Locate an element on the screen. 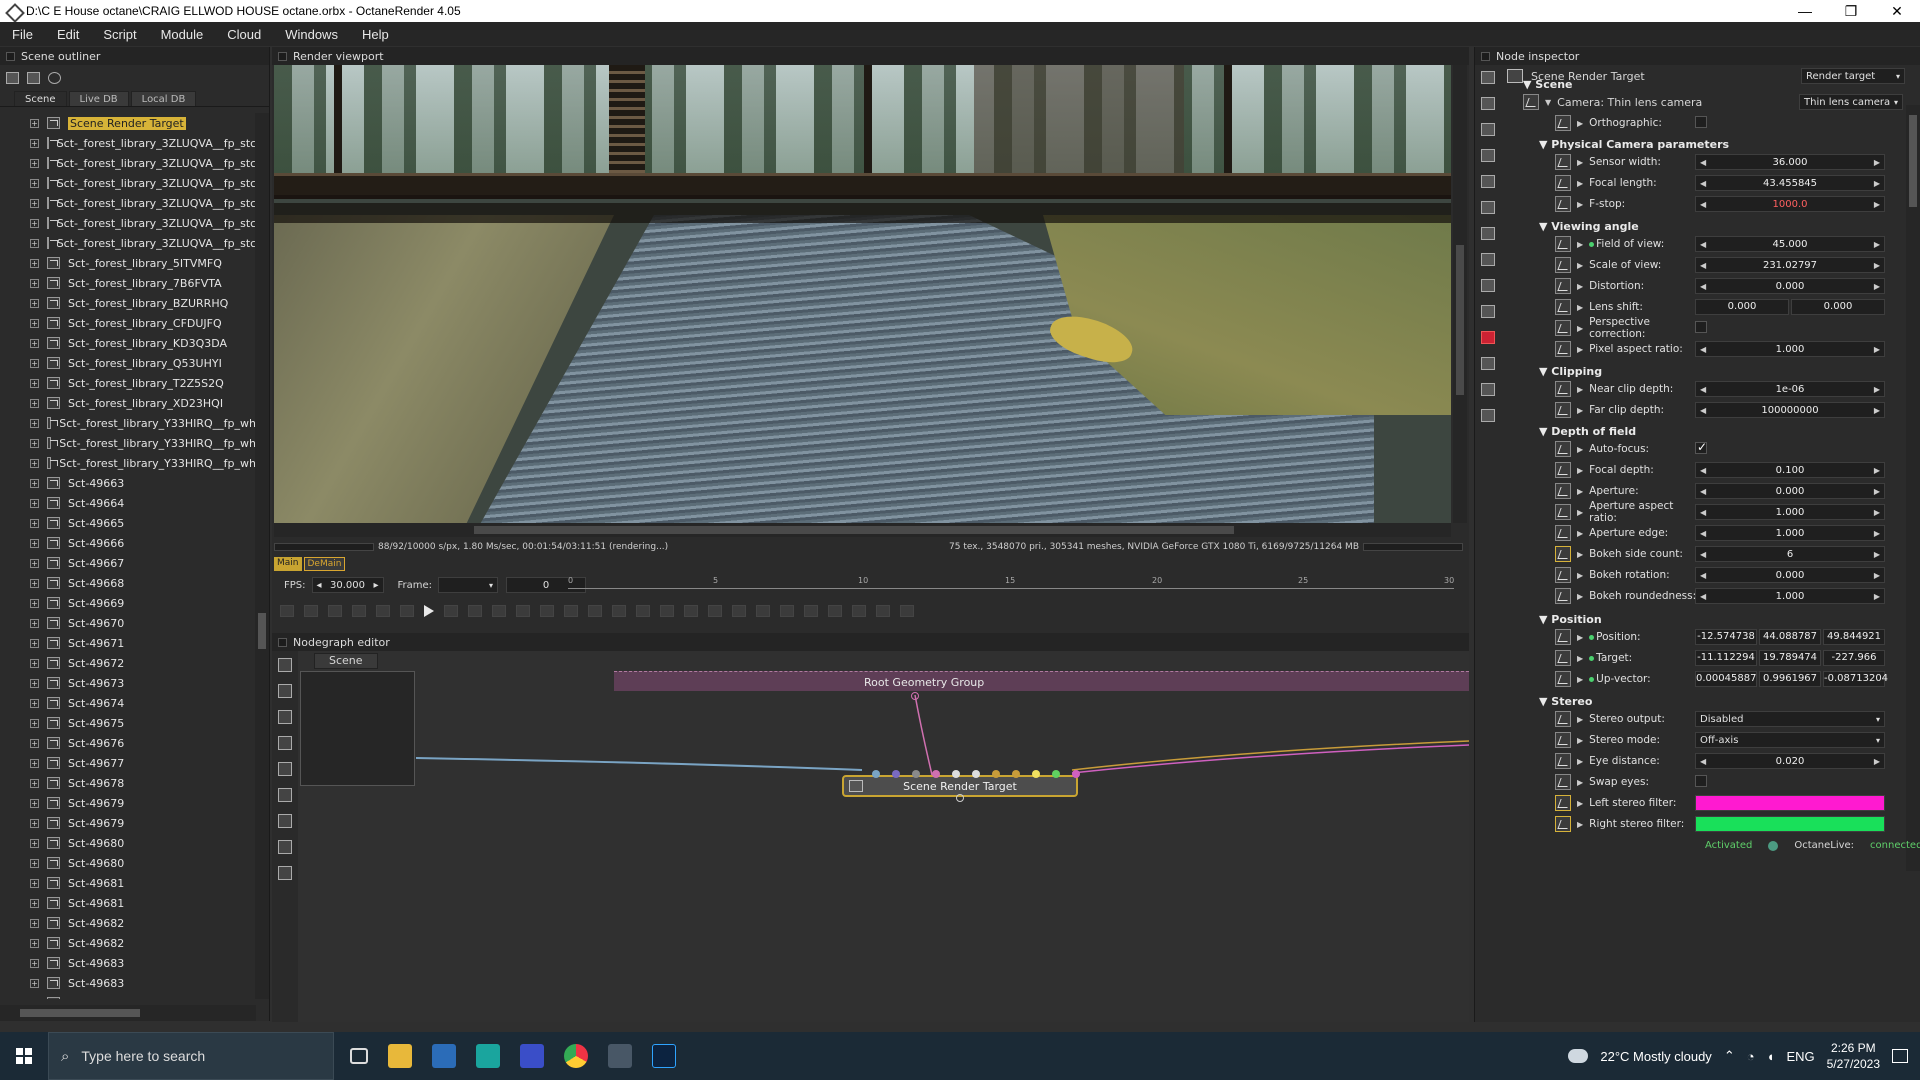 The width and height of the screenshot is (1920, 1080). tab-live-db: Live DB is located at coordinates (98, 98).